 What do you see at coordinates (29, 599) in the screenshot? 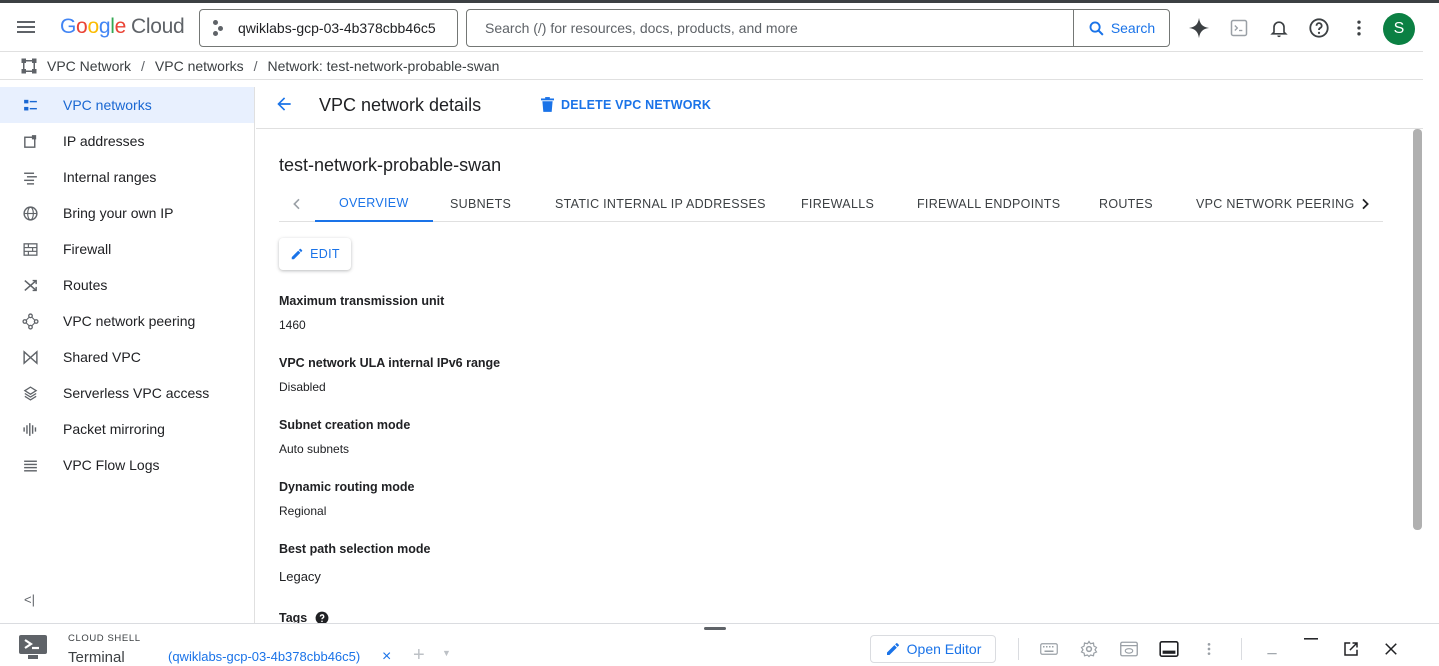
I see `collapse-sidebar-button: <|` at bounding box center [29, 599].